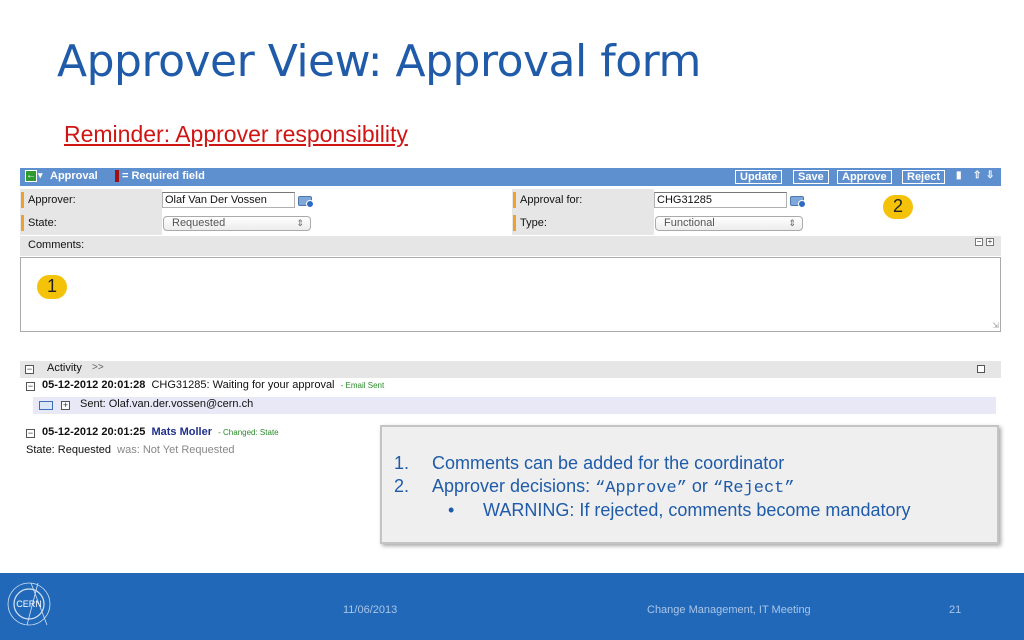 The height and width of the screenshot is (640, 1024). I want to click on cern-logo: CERN, so click(29, 604).